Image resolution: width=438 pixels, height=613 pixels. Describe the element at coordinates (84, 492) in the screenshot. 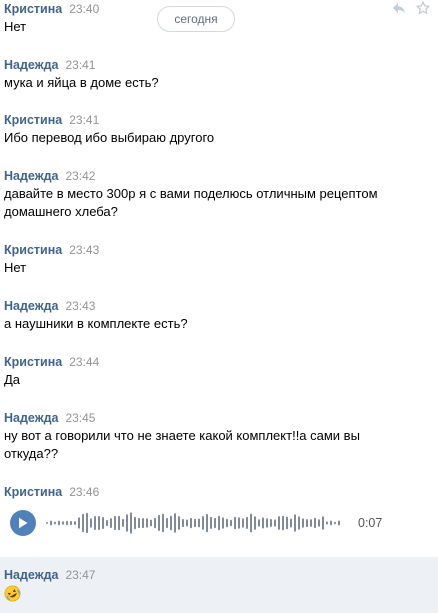

I see `message-time: 23:46` at that location.